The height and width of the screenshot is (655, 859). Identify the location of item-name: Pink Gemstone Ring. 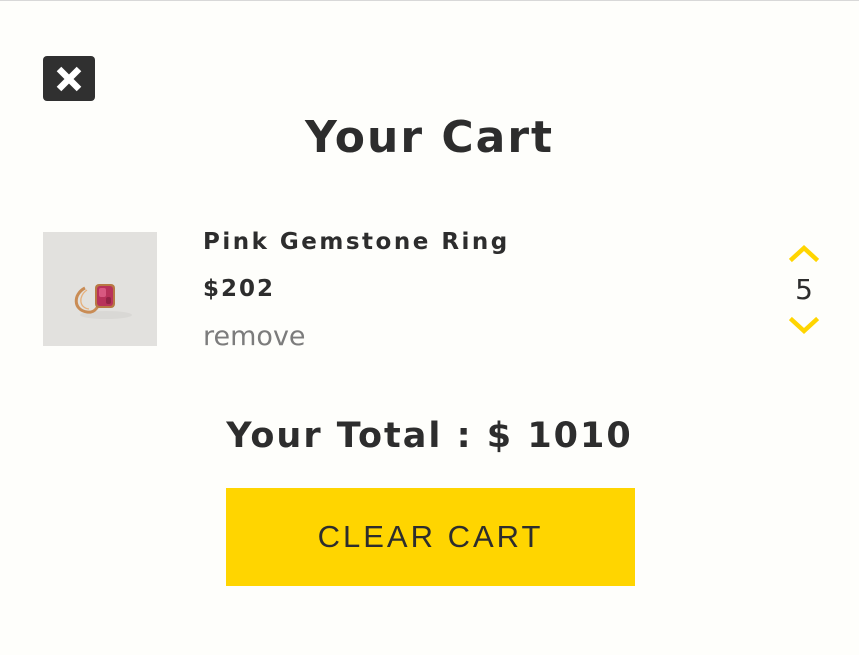
(356, 242).